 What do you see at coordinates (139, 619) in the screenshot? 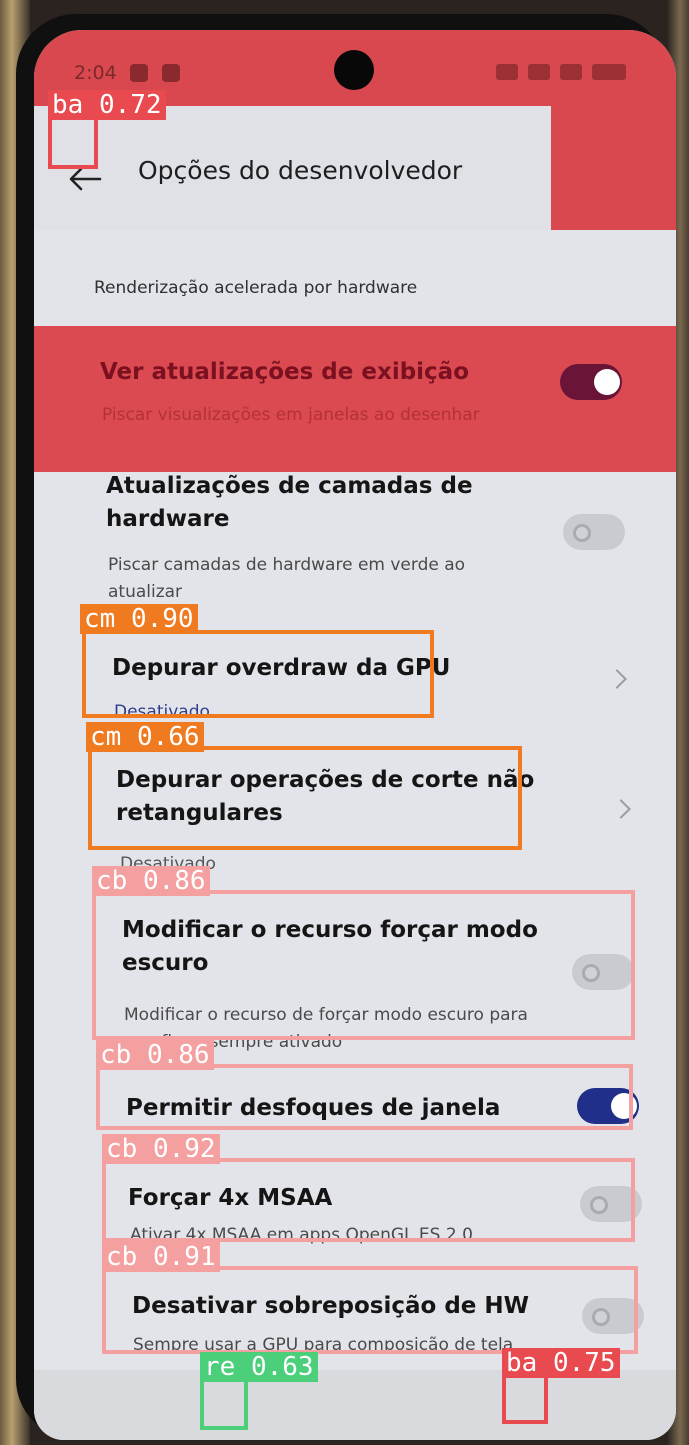
I see `detection-label: cm 0.90` at bounding box center [139, 619].